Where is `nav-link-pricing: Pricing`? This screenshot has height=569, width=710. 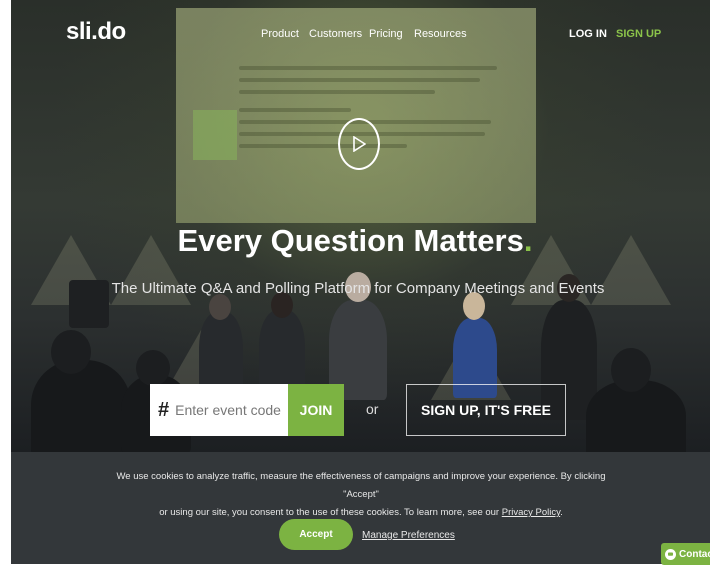 nav-link-pricing: Pricing is located at coordinates (386, 34).